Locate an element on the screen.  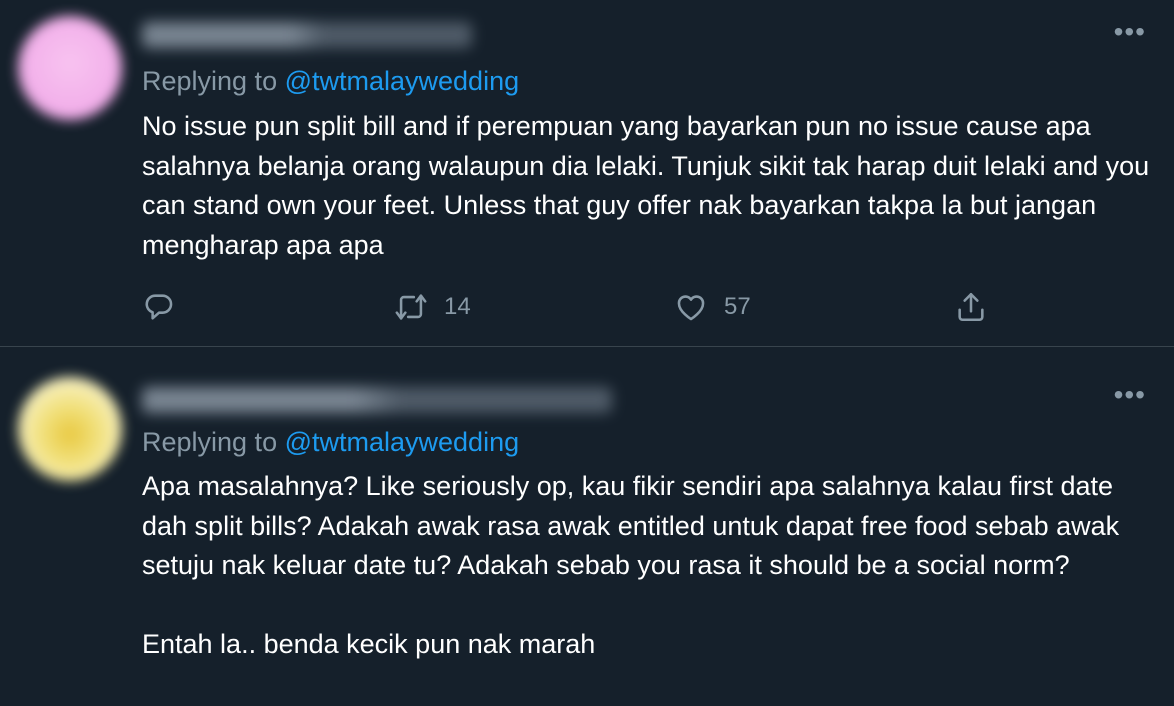
reply-button is located at coordinates (159, 307).